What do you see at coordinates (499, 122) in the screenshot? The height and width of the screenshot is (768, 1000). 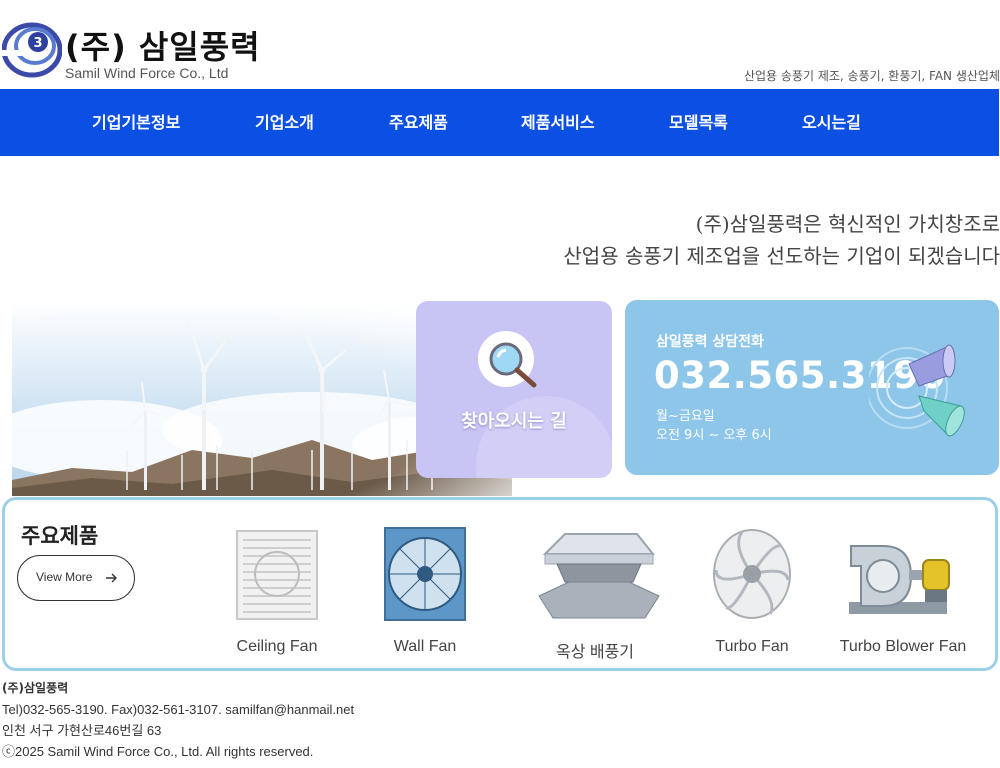 I see `main-nav: 기업기본정보 기업소개 주요제품 제품서비스 모델목록 오시는길` at bounding box center [499, 122].